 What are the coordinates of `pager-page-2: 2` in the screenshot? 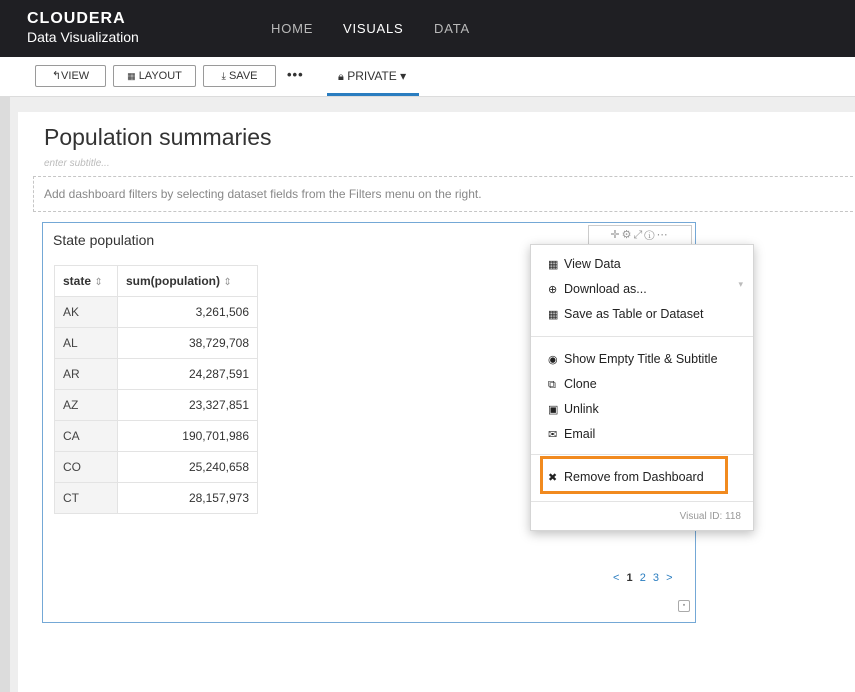 It's located at (643, 578).